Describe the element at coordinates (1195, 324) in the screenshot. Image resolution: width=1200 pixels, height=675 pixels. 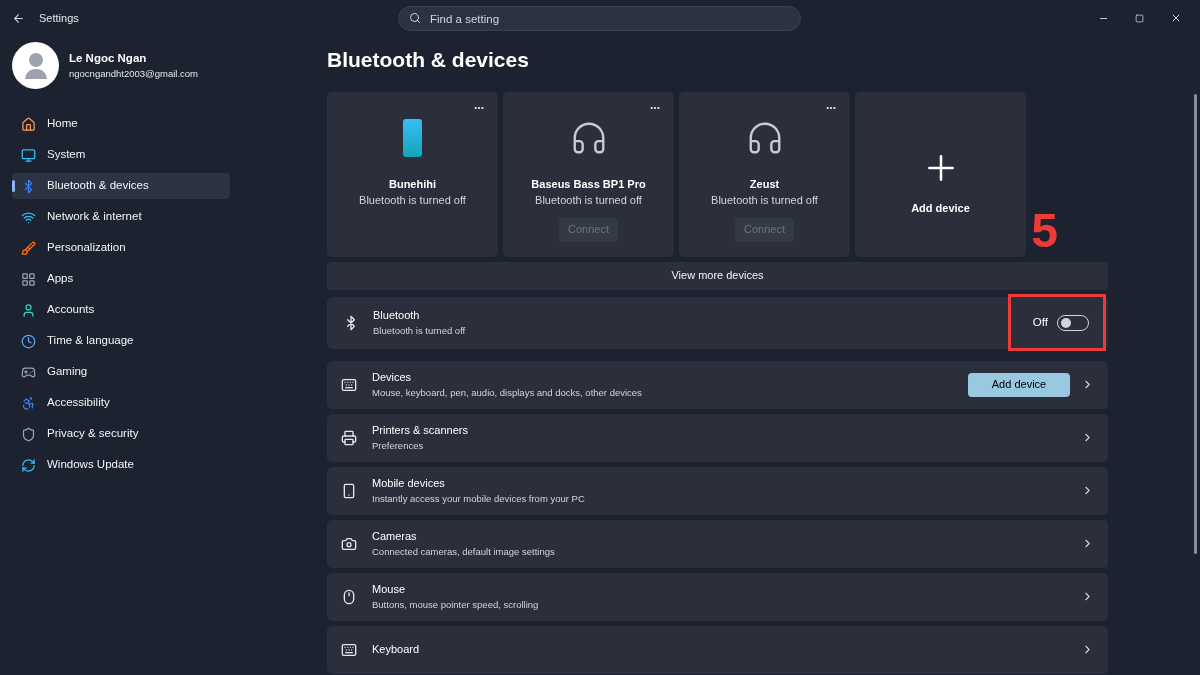
I see `scrollbar` at that location.